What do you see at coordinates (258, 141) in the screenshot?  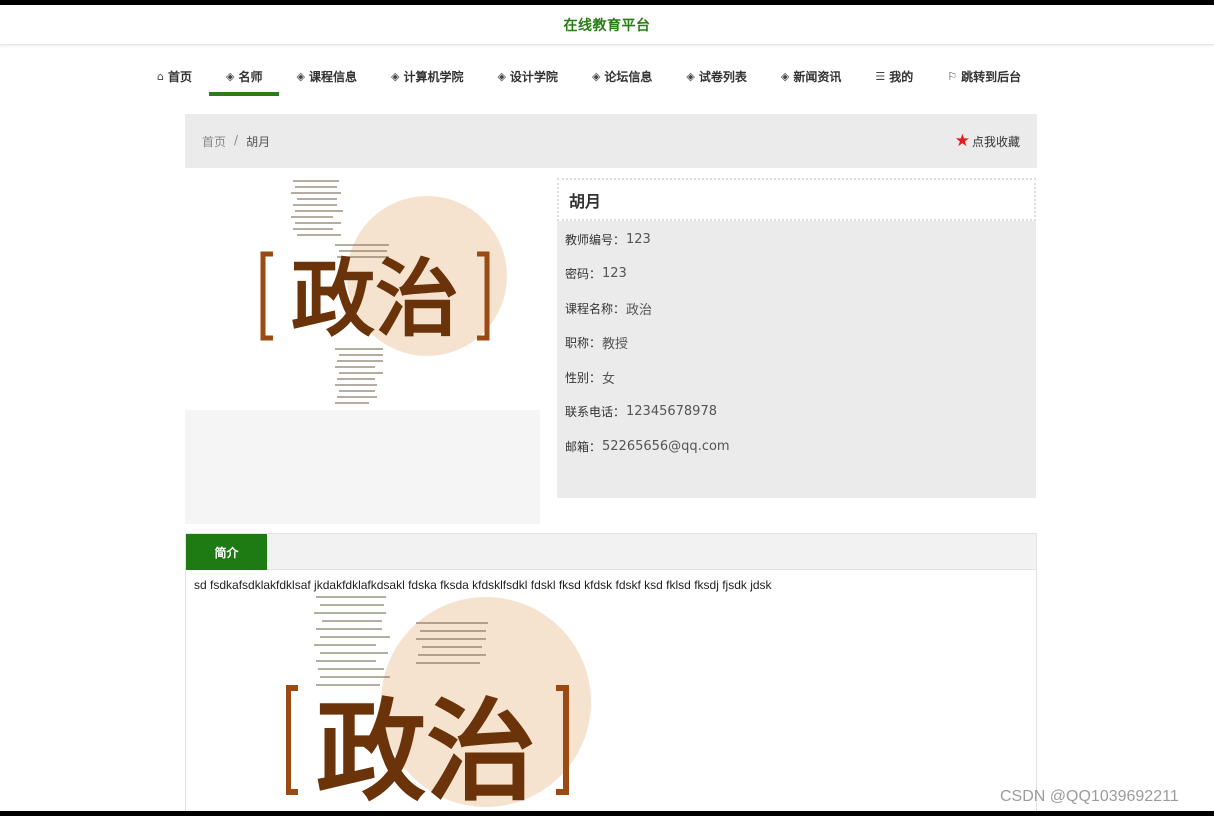 I see `breadcrumb-current: 胡月` at bounding box center [258, 141].